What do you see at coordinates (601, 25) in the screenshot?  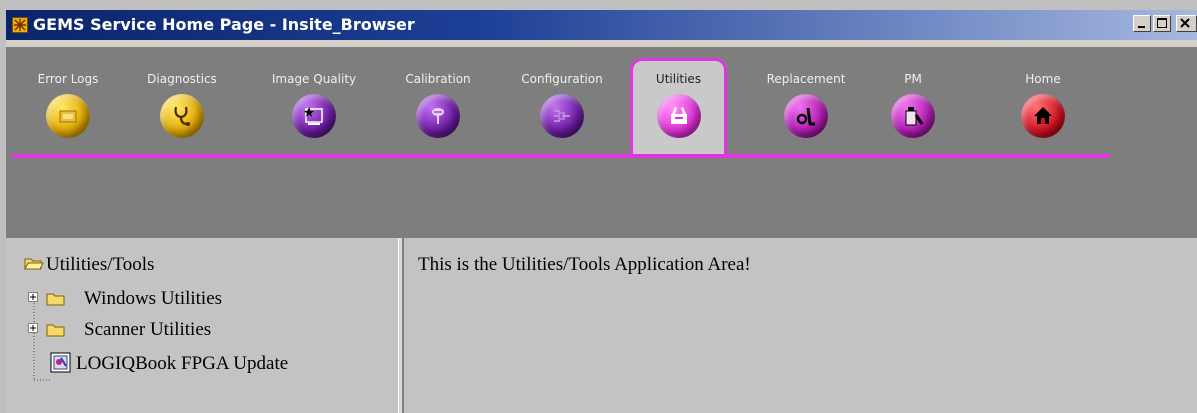 I see `window-titlebar: GEMS Service Home Page - Insite_Browser` at bounding box center [601, 25].